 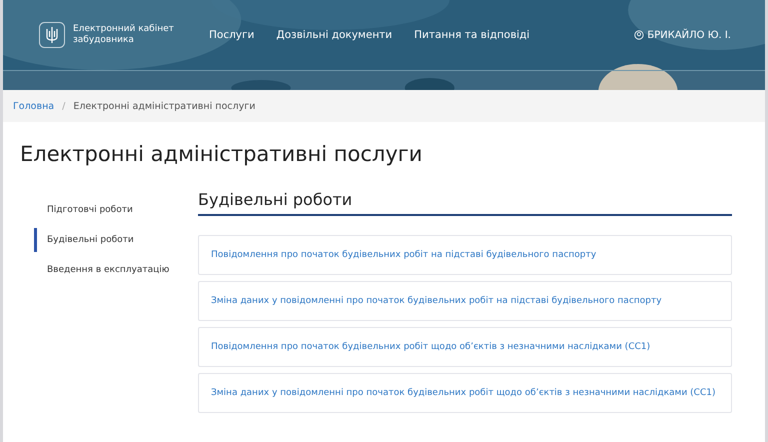 I want to click on page-title: Електронні адміністративні послуги, so click(x=222, y=154).